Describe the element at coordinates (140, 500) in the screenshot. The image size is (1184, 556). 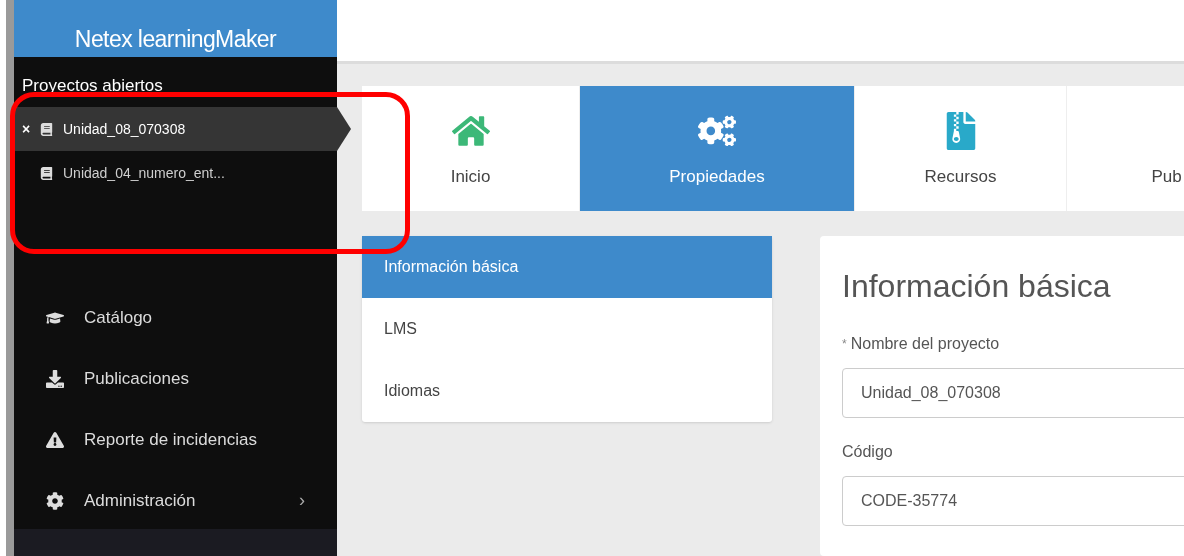
I see `menu-label: Administración` at that location.